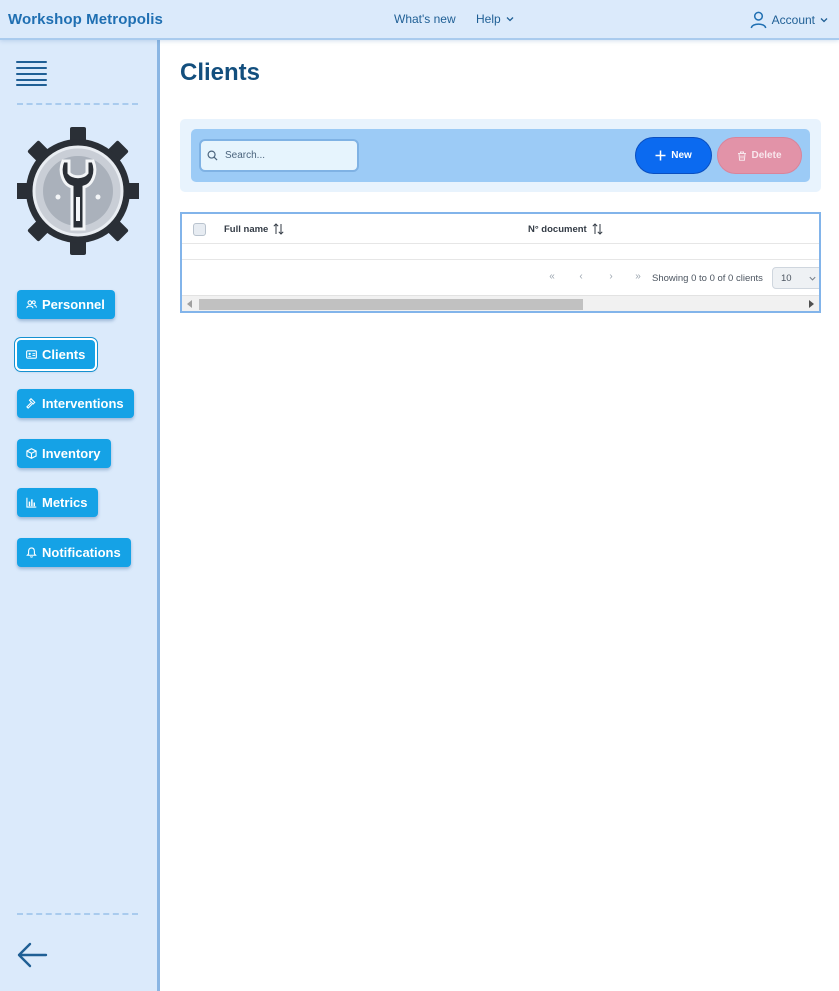 Image resolution: width=839 pixels, height=991 pixels. What do you see at coordinates (31, 453) in the screenshot?
I see `box-icon` at bounding box center [31, 453].